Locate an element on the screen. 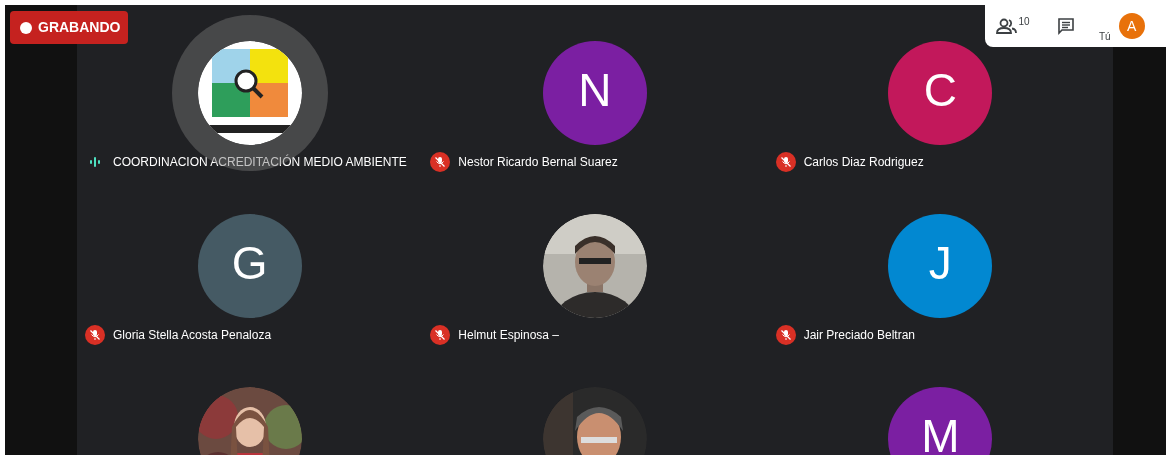 This screenshot has width=1166, height=455. avatar: G is located at coordinates (249, 266).